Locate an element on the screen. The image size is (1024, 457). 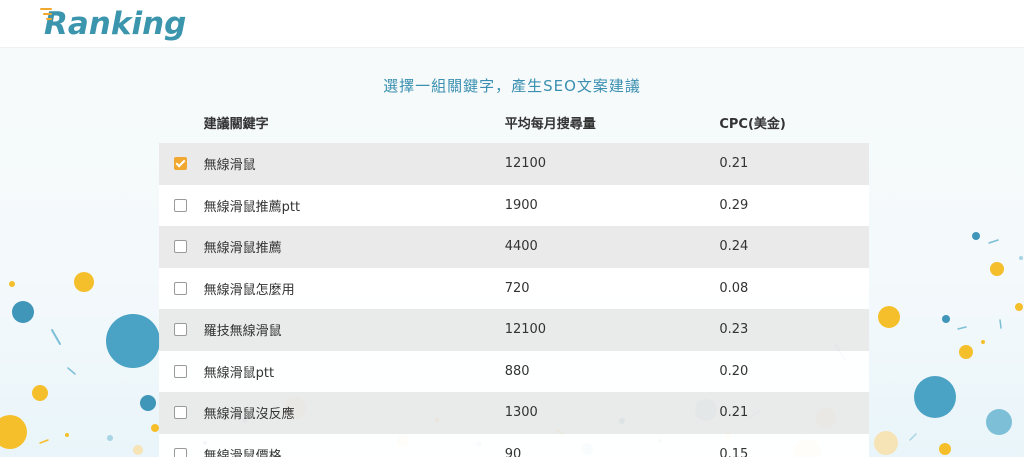
logo-text: Ranking is located at coordinates (115, 24).